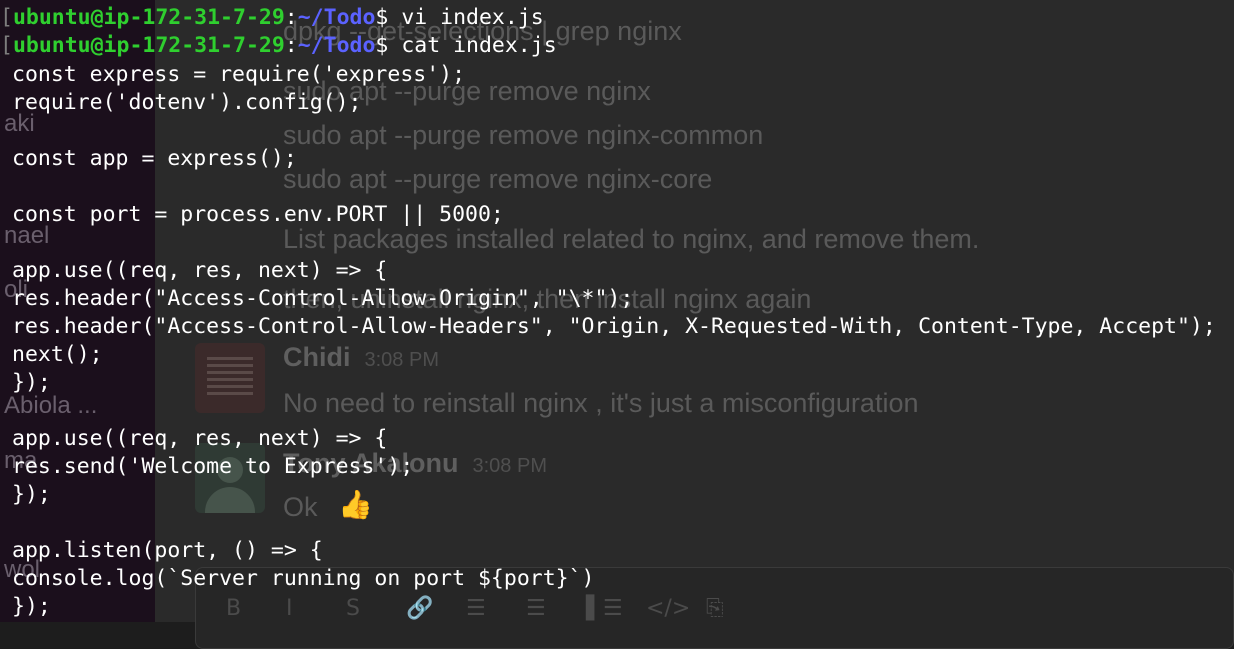 Image resolution: width=1234 pixels, height=649 pixels. Describe the element at coordinates (258, 214) in the screenshot. I see `code-line: const port = process.env.PORT || 5000;` at that location.